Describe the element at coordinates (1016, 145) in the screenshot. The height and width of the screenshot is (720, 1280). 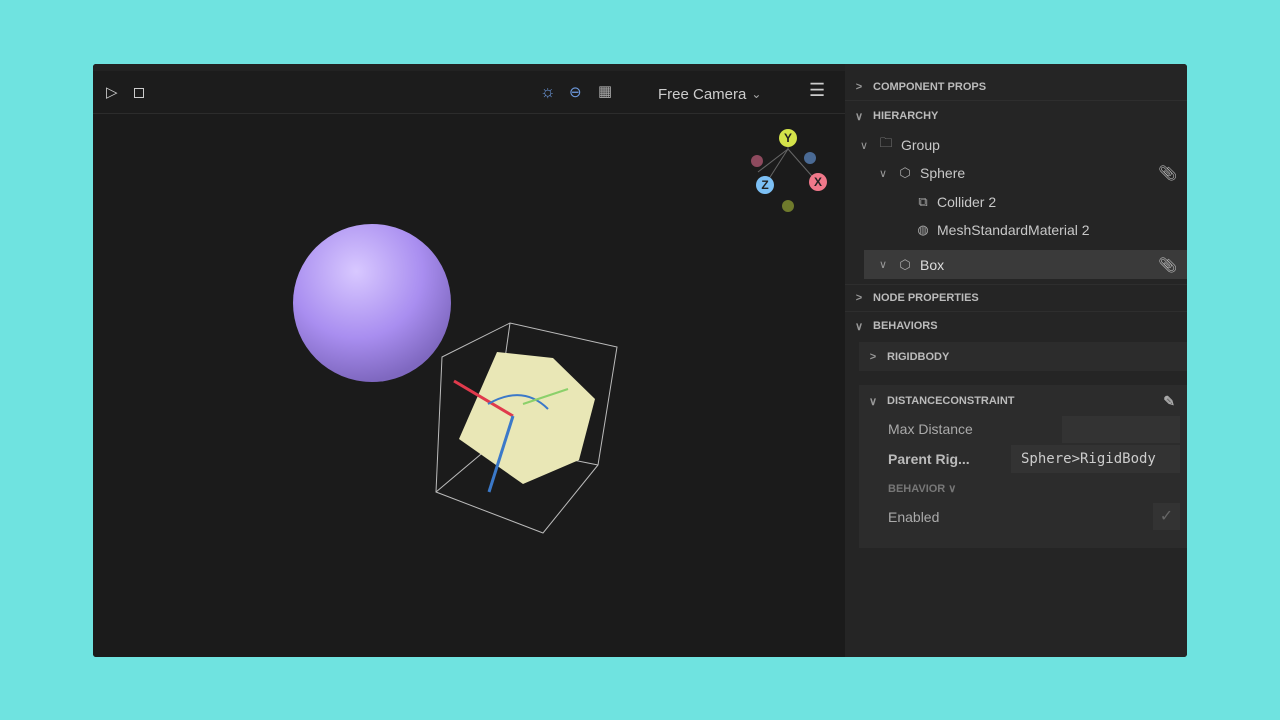
I see `tree-item-group: ∨ 🗀 Group` at that location.